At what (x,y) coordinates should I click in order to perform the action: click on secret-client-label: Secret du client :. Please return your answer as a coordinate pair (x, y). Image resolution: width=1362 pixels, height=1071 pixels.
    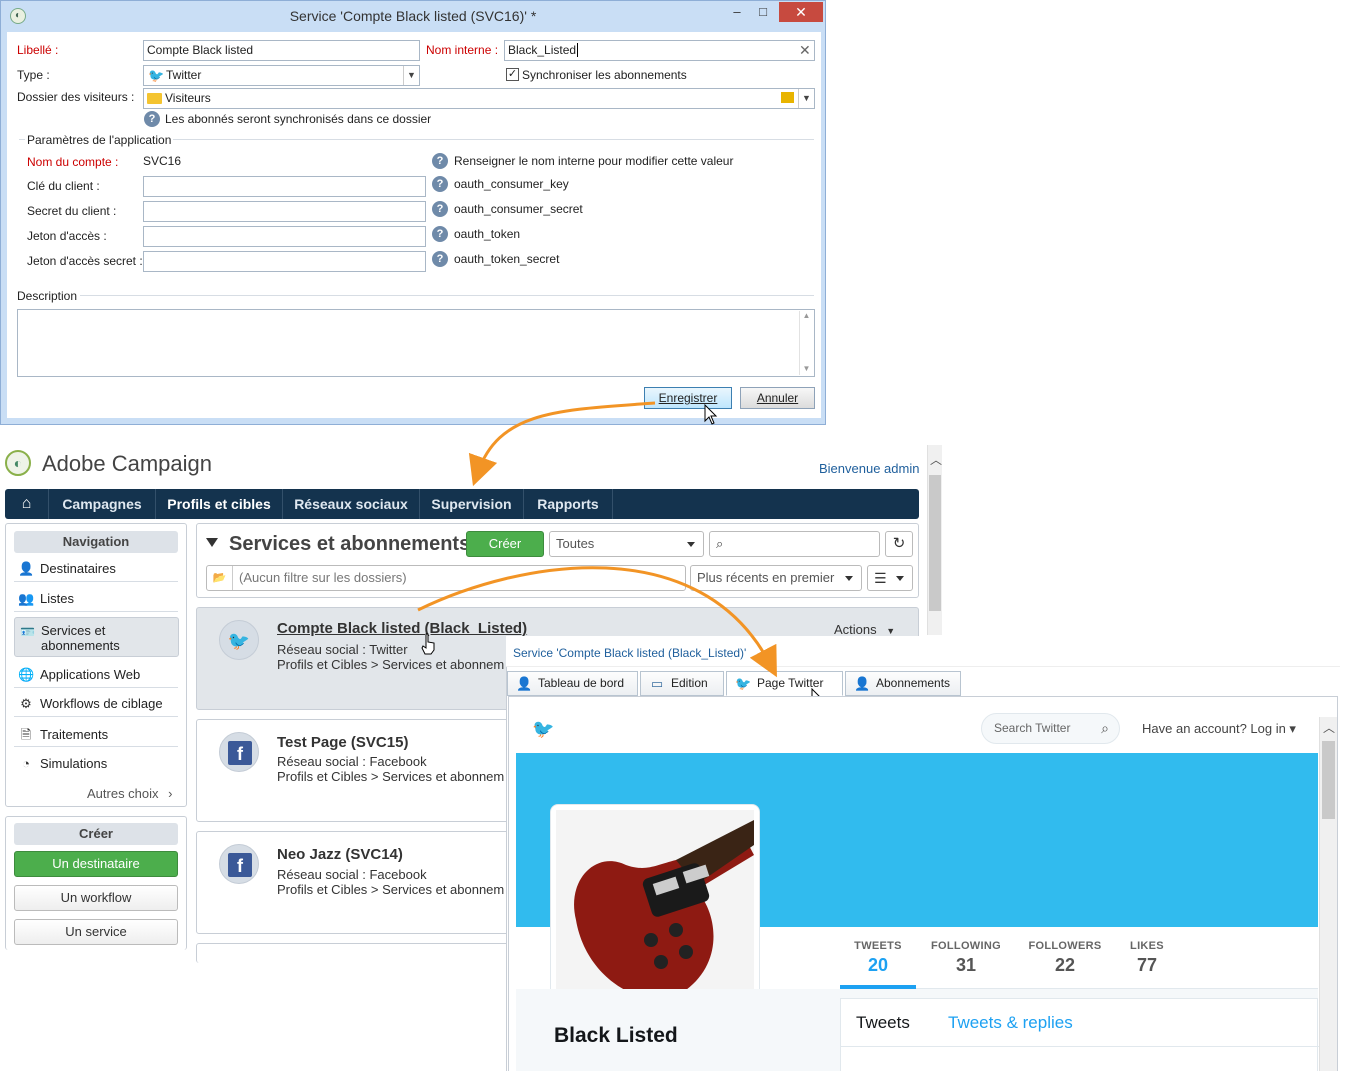
    Looking at the image, I should click on (72, 211).